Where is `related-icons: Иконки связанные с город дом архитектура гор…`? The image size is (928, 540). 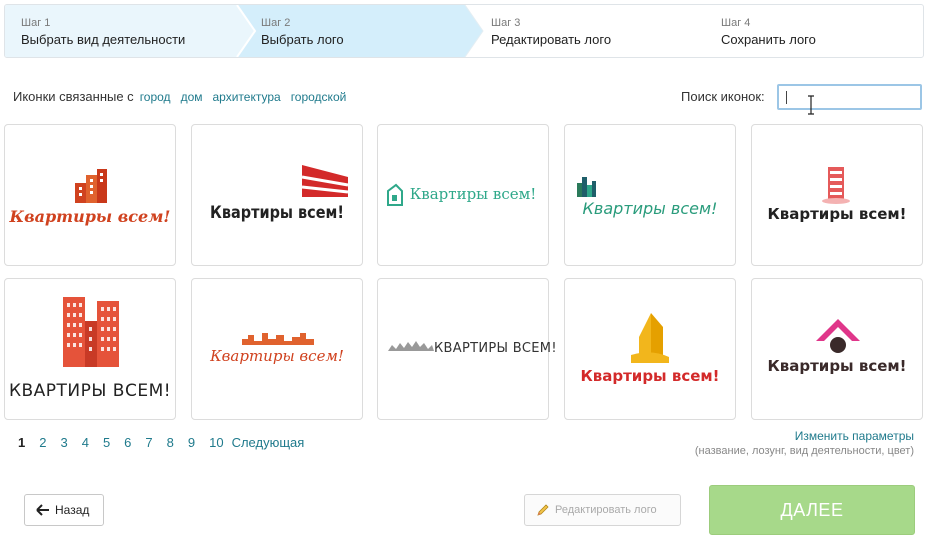 related-icons: Иконки связанные с город дом архитектура гор… is located at coordinates (181, 96).